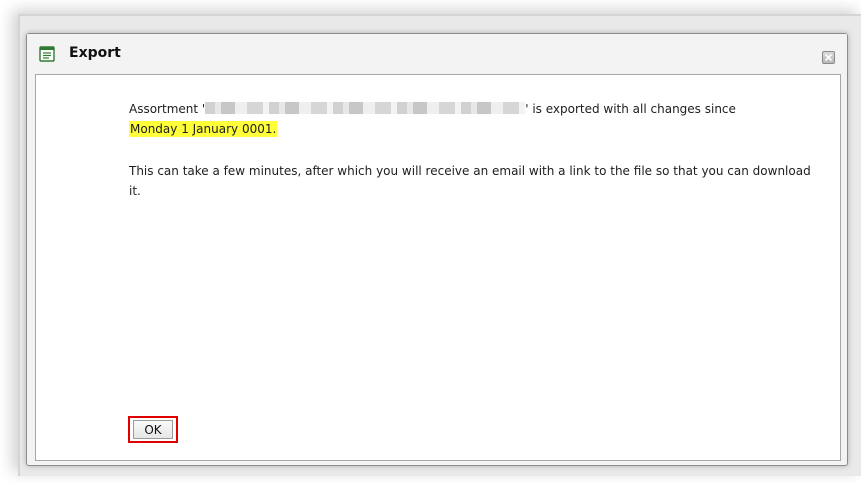  What do you see at coordinates (203, 129) in the screenshot?
I see `highlighted-date: Monday 1 January 0001.` at bounding box center [203, 129].